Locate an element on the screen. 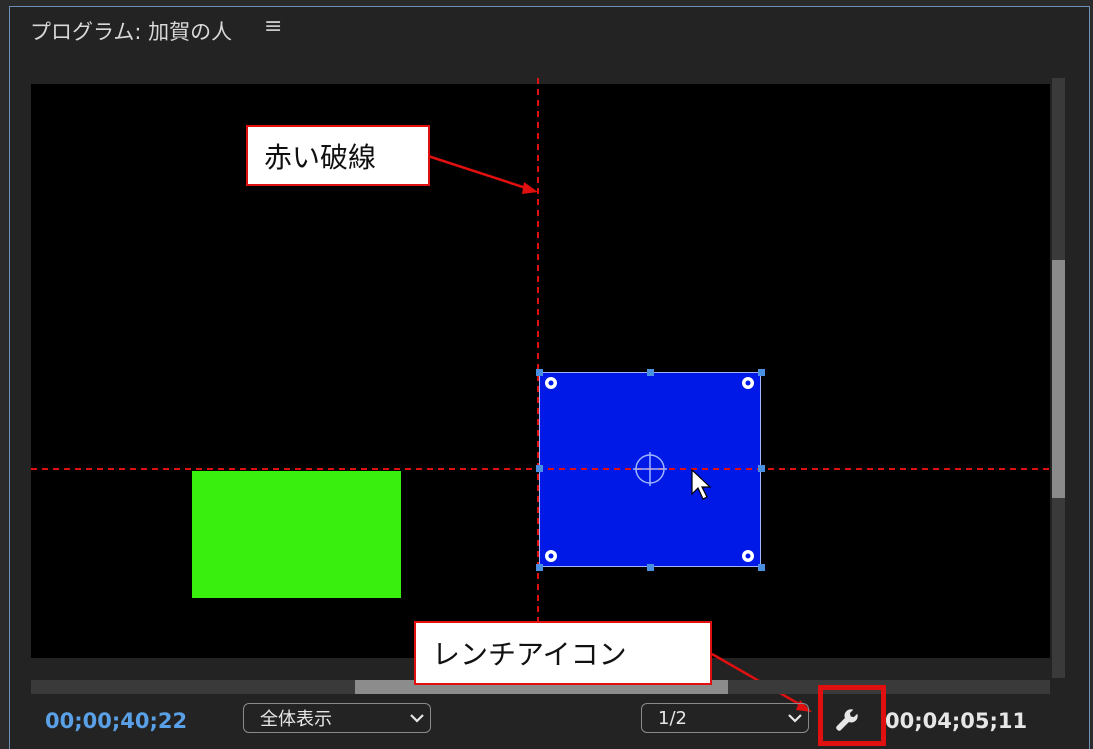  zoom-level-dropdown: 全体表示 is located at coordinates (337, 718).